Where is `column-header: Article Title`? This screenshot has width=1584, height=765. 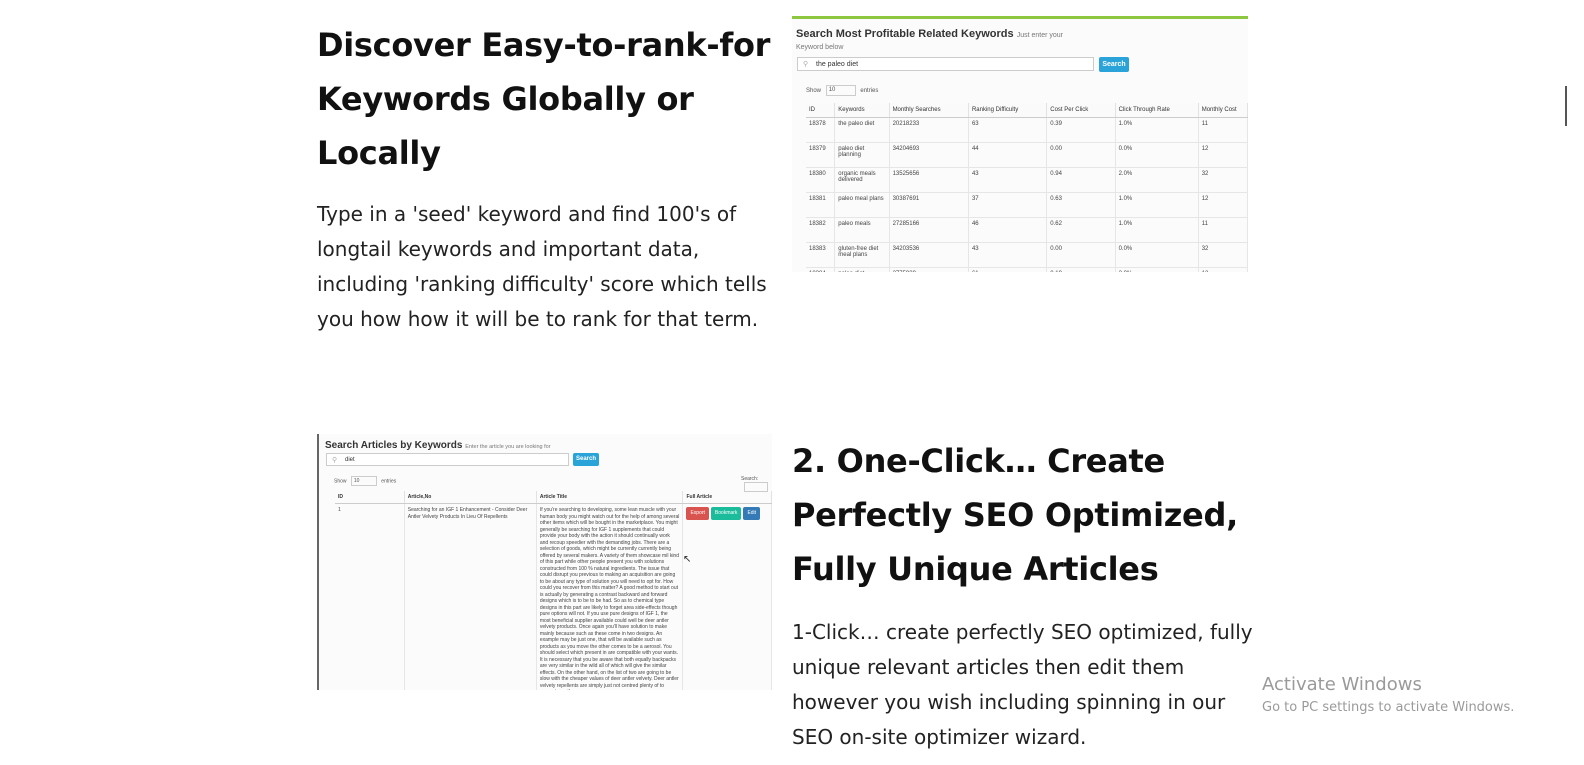
column-header: Article Title is located at coordinates (610, 497).